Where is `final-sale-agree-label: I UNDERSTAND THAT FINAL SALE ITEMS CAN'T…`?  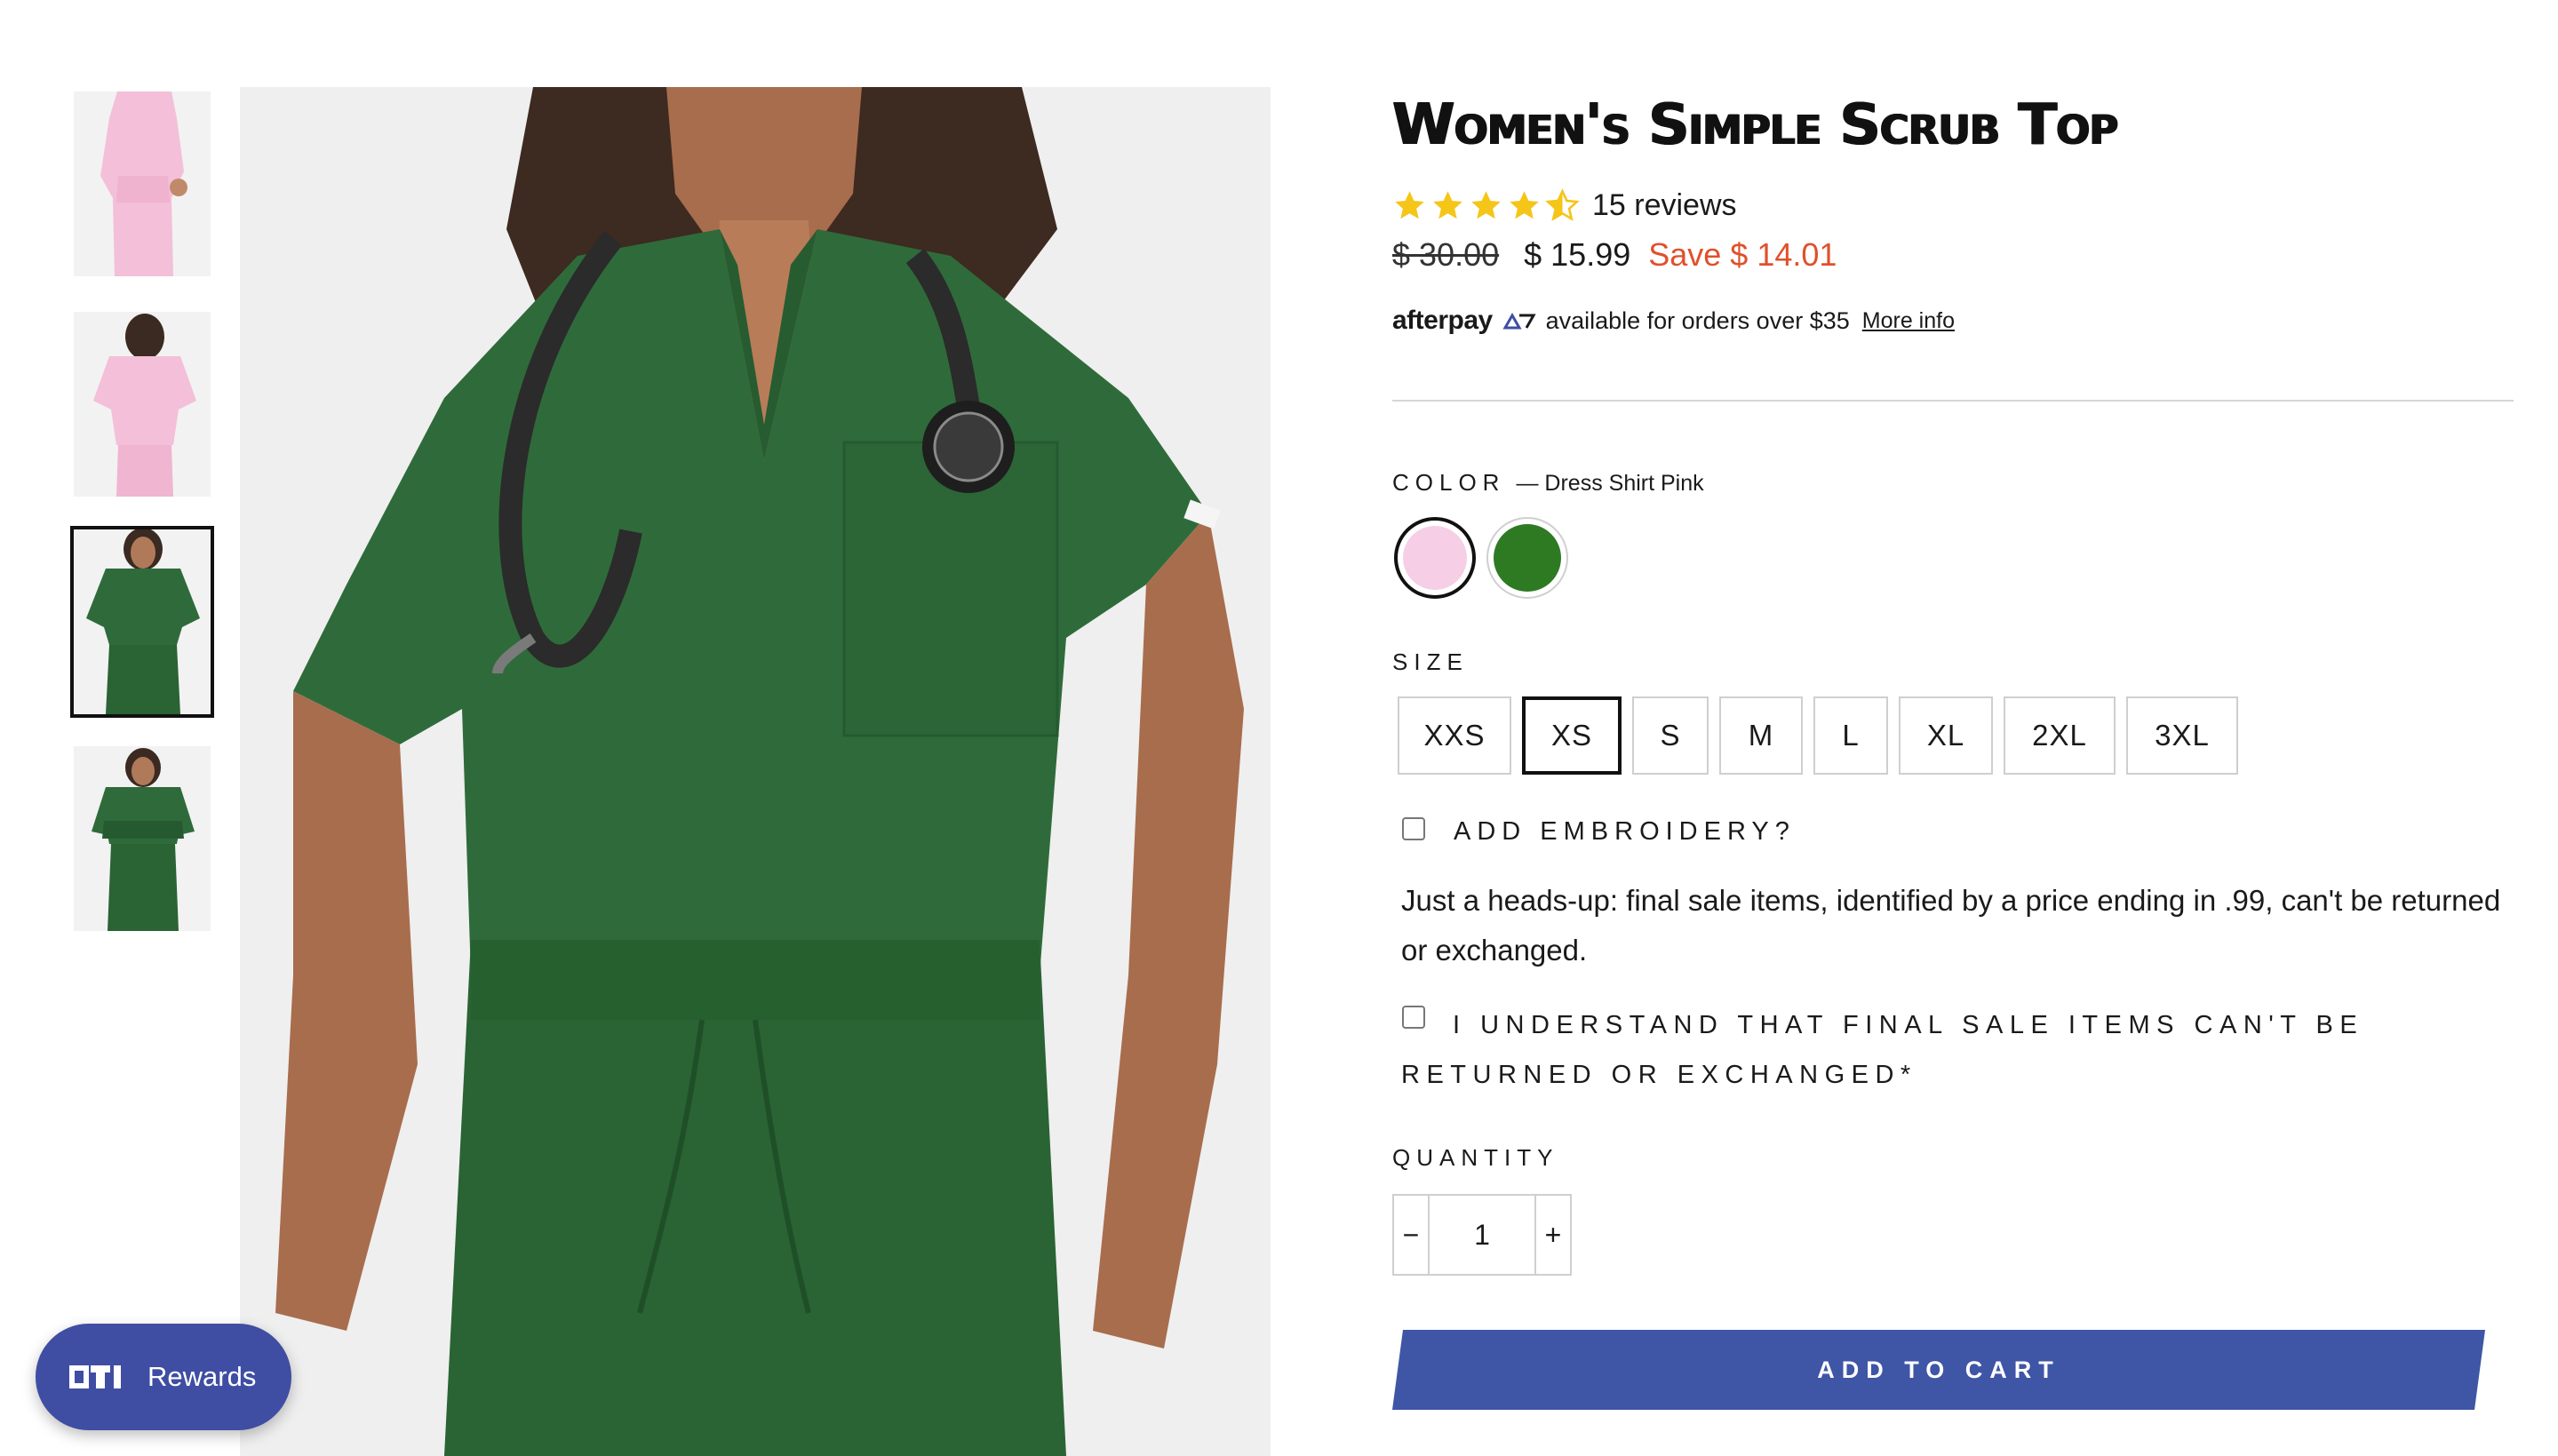
final-sale-agree-label: I UNDERSTAND THAT FINAL SALE ITEMS CAN'T… is located at coordinates (1926, 1050).